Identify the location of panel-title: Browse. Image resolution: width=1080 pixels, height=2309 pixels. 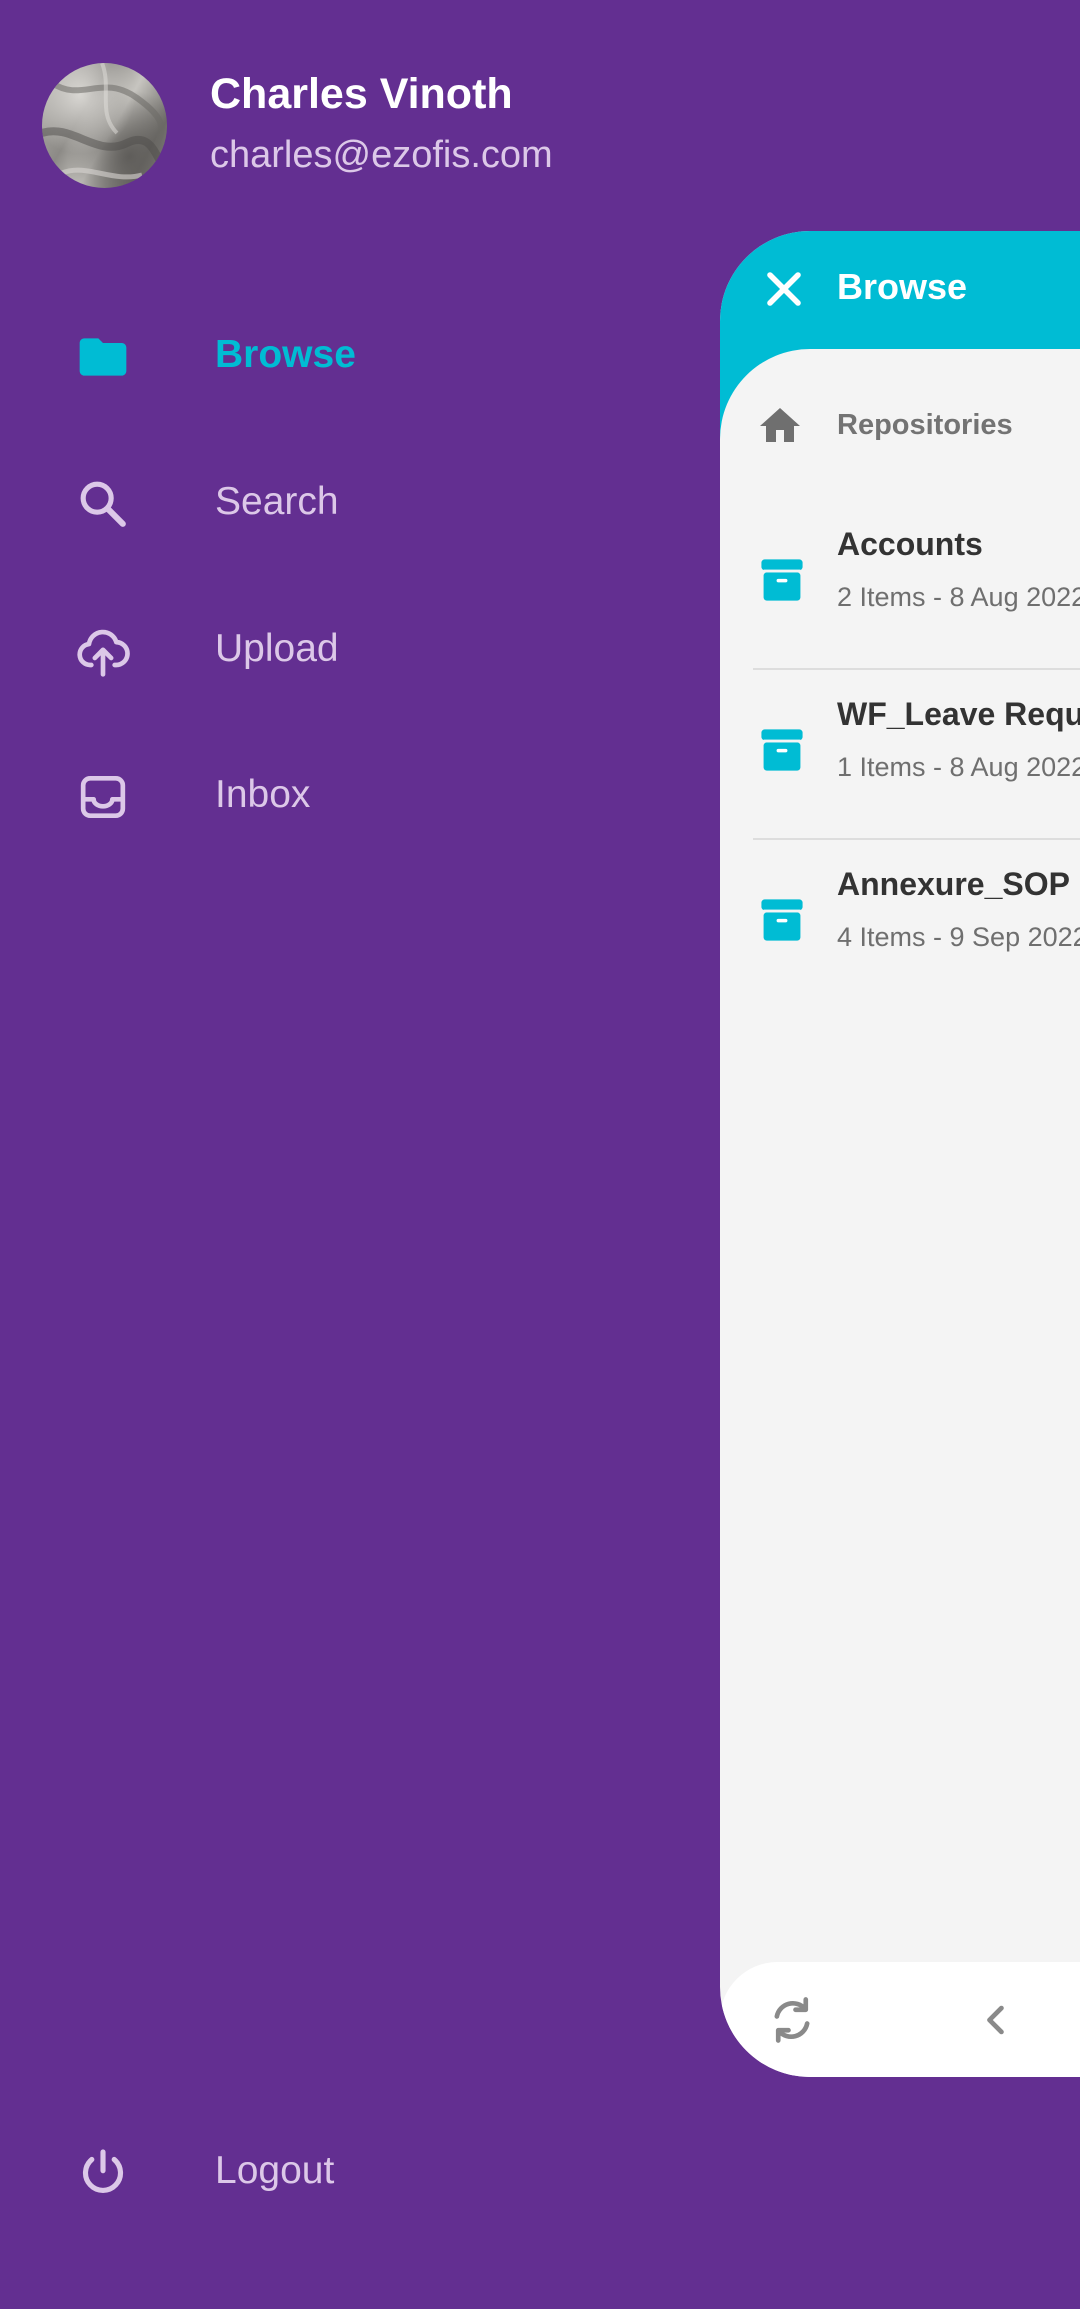
(902, 286).